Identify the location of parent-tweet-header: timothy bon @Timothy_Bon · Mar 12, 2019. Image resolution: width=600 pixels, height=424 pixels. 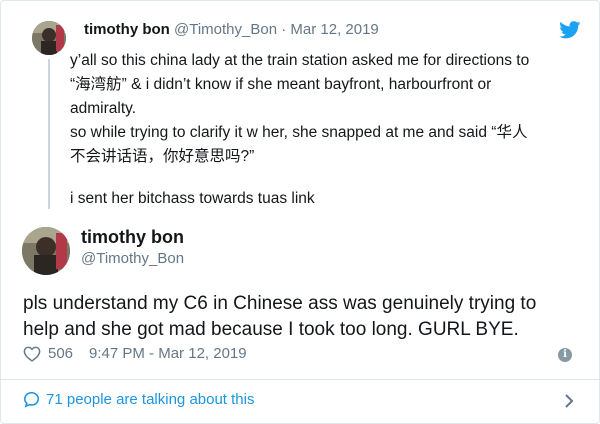
(231, 29).